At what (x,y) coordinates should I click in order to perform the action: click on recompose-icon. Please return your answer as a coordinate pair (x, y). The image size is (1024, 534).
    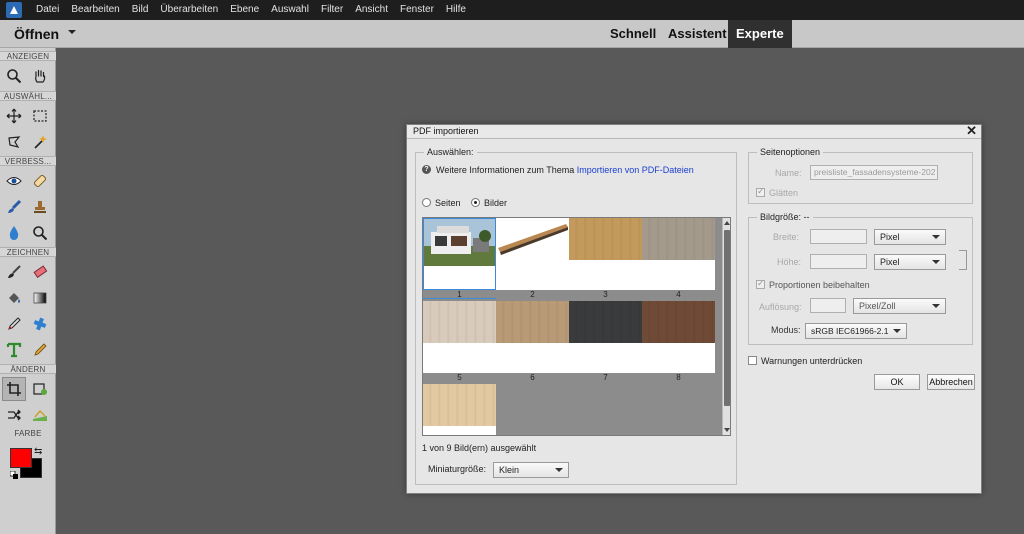
    Looking at the image, I should click on (40, 389).